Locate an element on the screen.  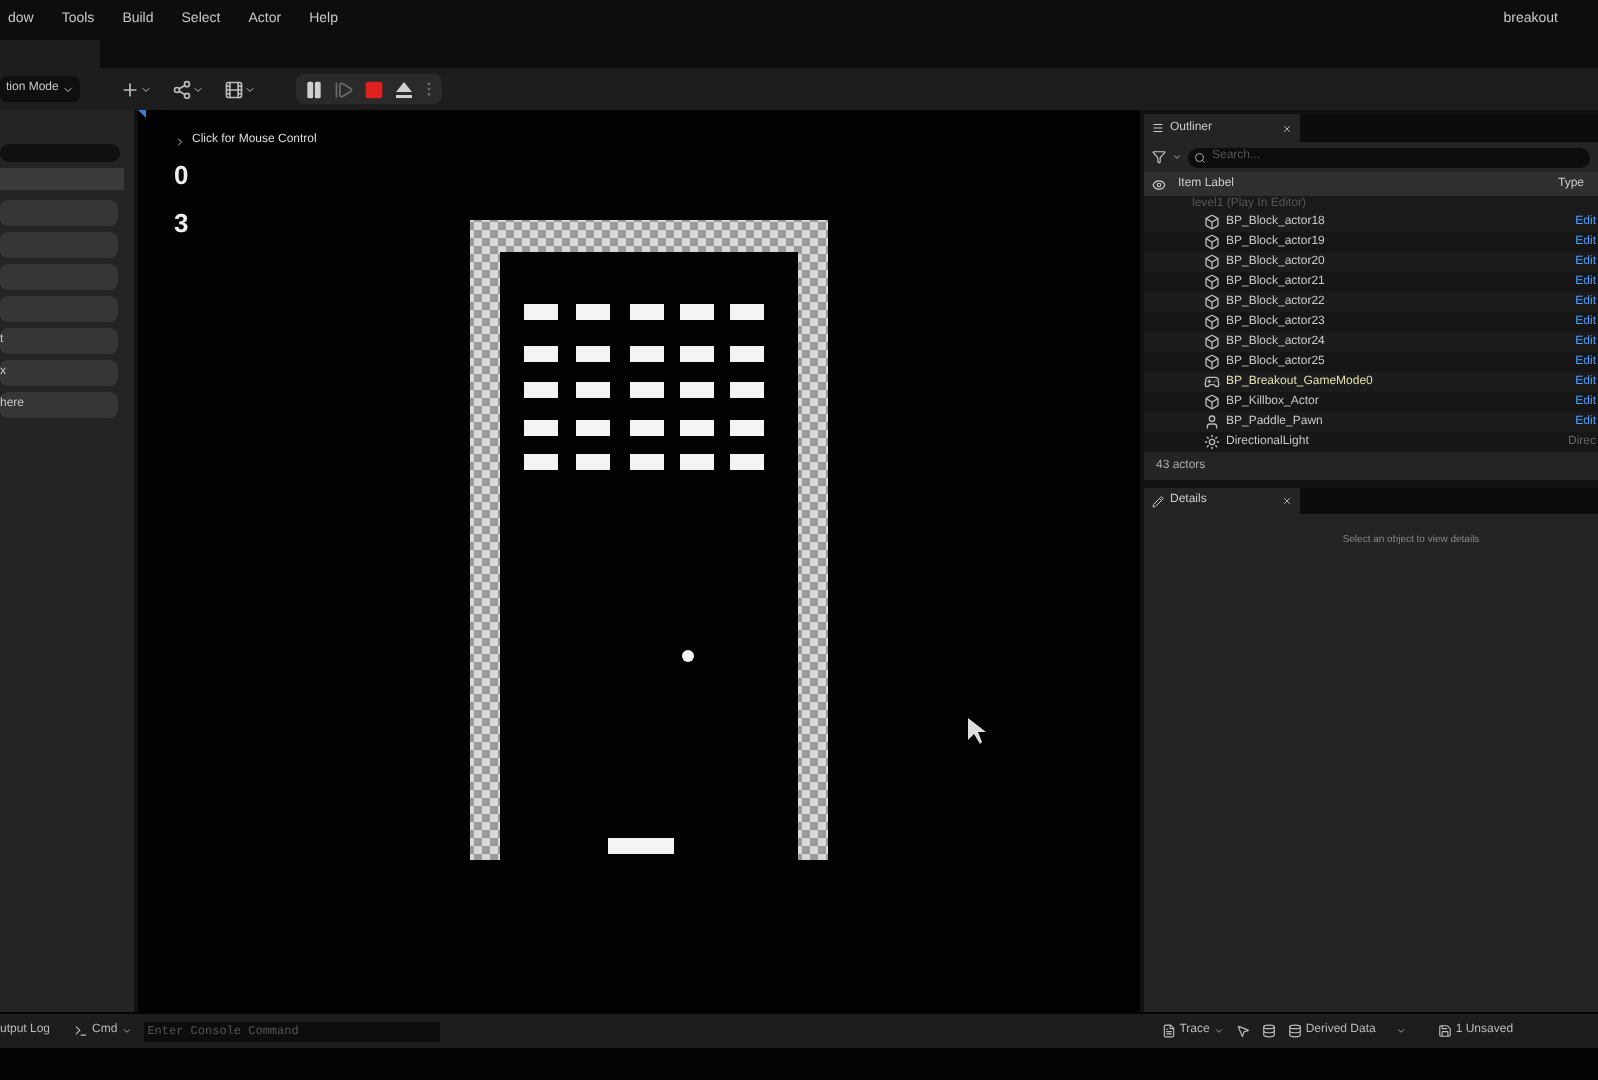
filter-icon is located at coordinates (1159, 157).